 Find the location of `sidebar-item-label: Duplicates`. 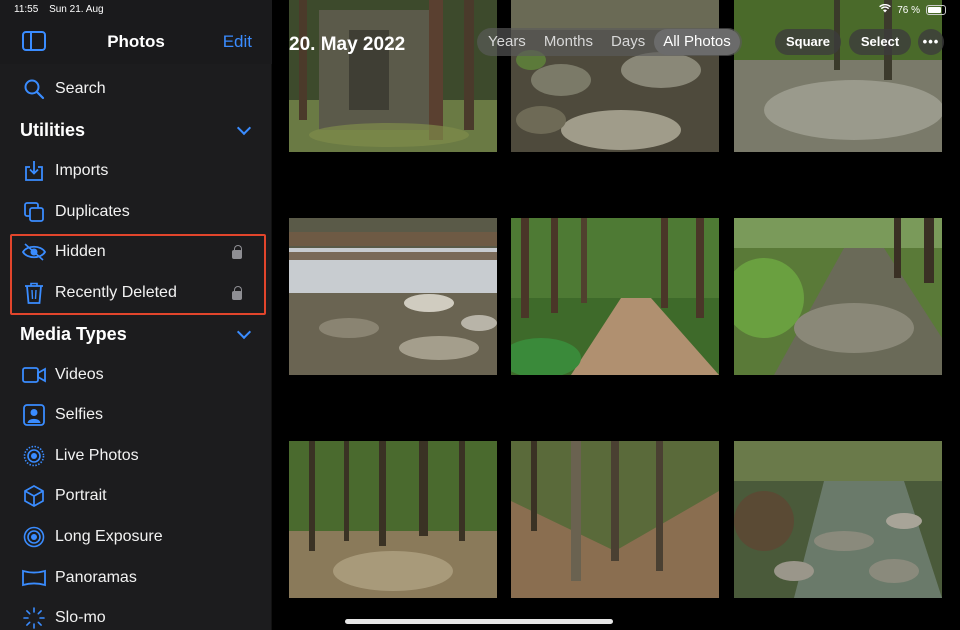

sidebar-item-label: Duplicates is located at coordinates (92, 211).